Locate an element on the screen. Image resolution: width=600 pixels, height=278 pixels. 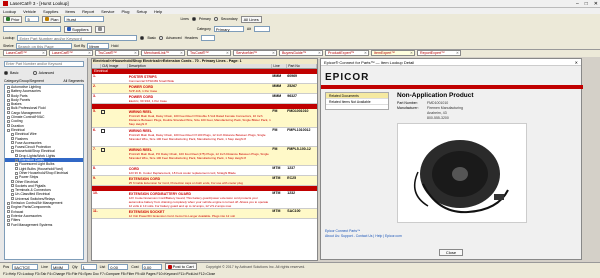
row-part-number: FMPL1010012 is located at coordinates (302, 137).